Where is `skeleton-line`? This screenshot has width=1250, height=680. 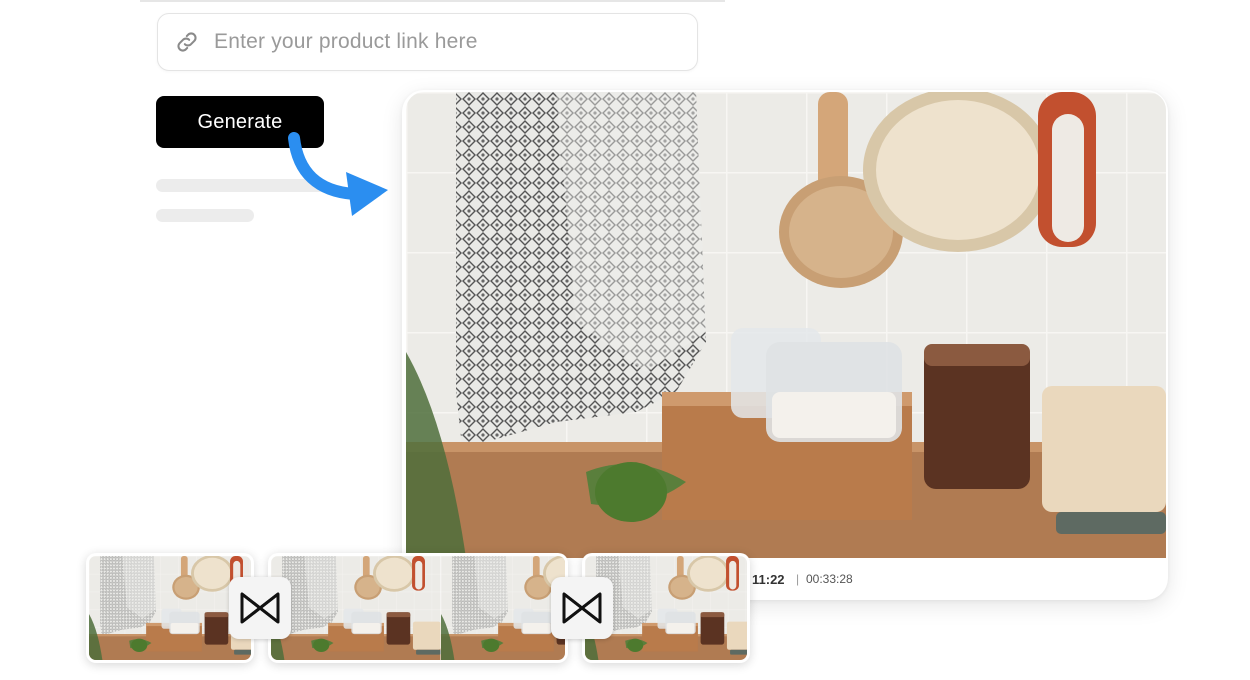
skeleton-line is located at coordinates (205, 215).